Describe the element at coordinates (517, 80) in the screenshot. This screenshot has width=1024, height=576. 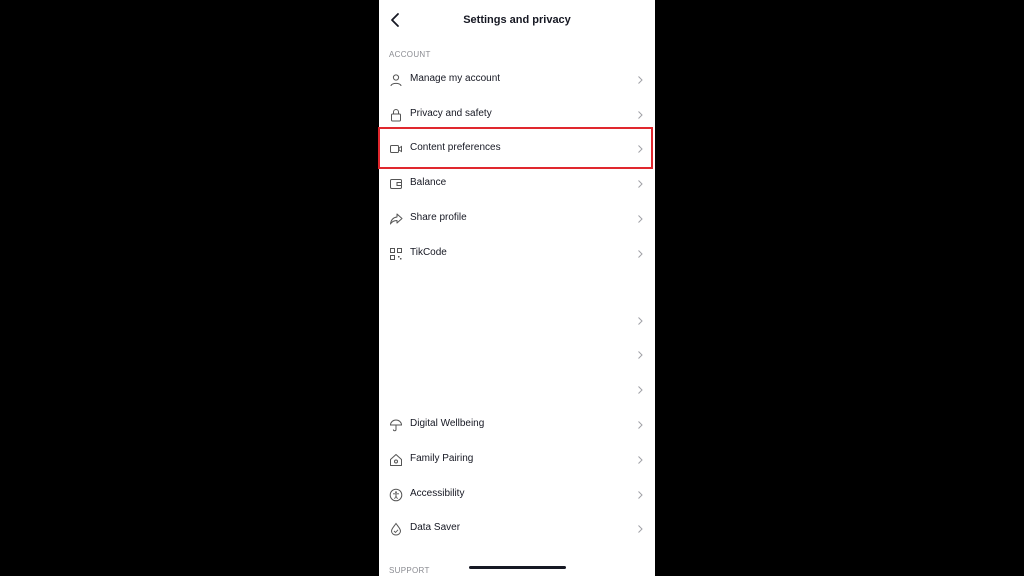
I see `row-manage-my-account: Manage my account` at that location.